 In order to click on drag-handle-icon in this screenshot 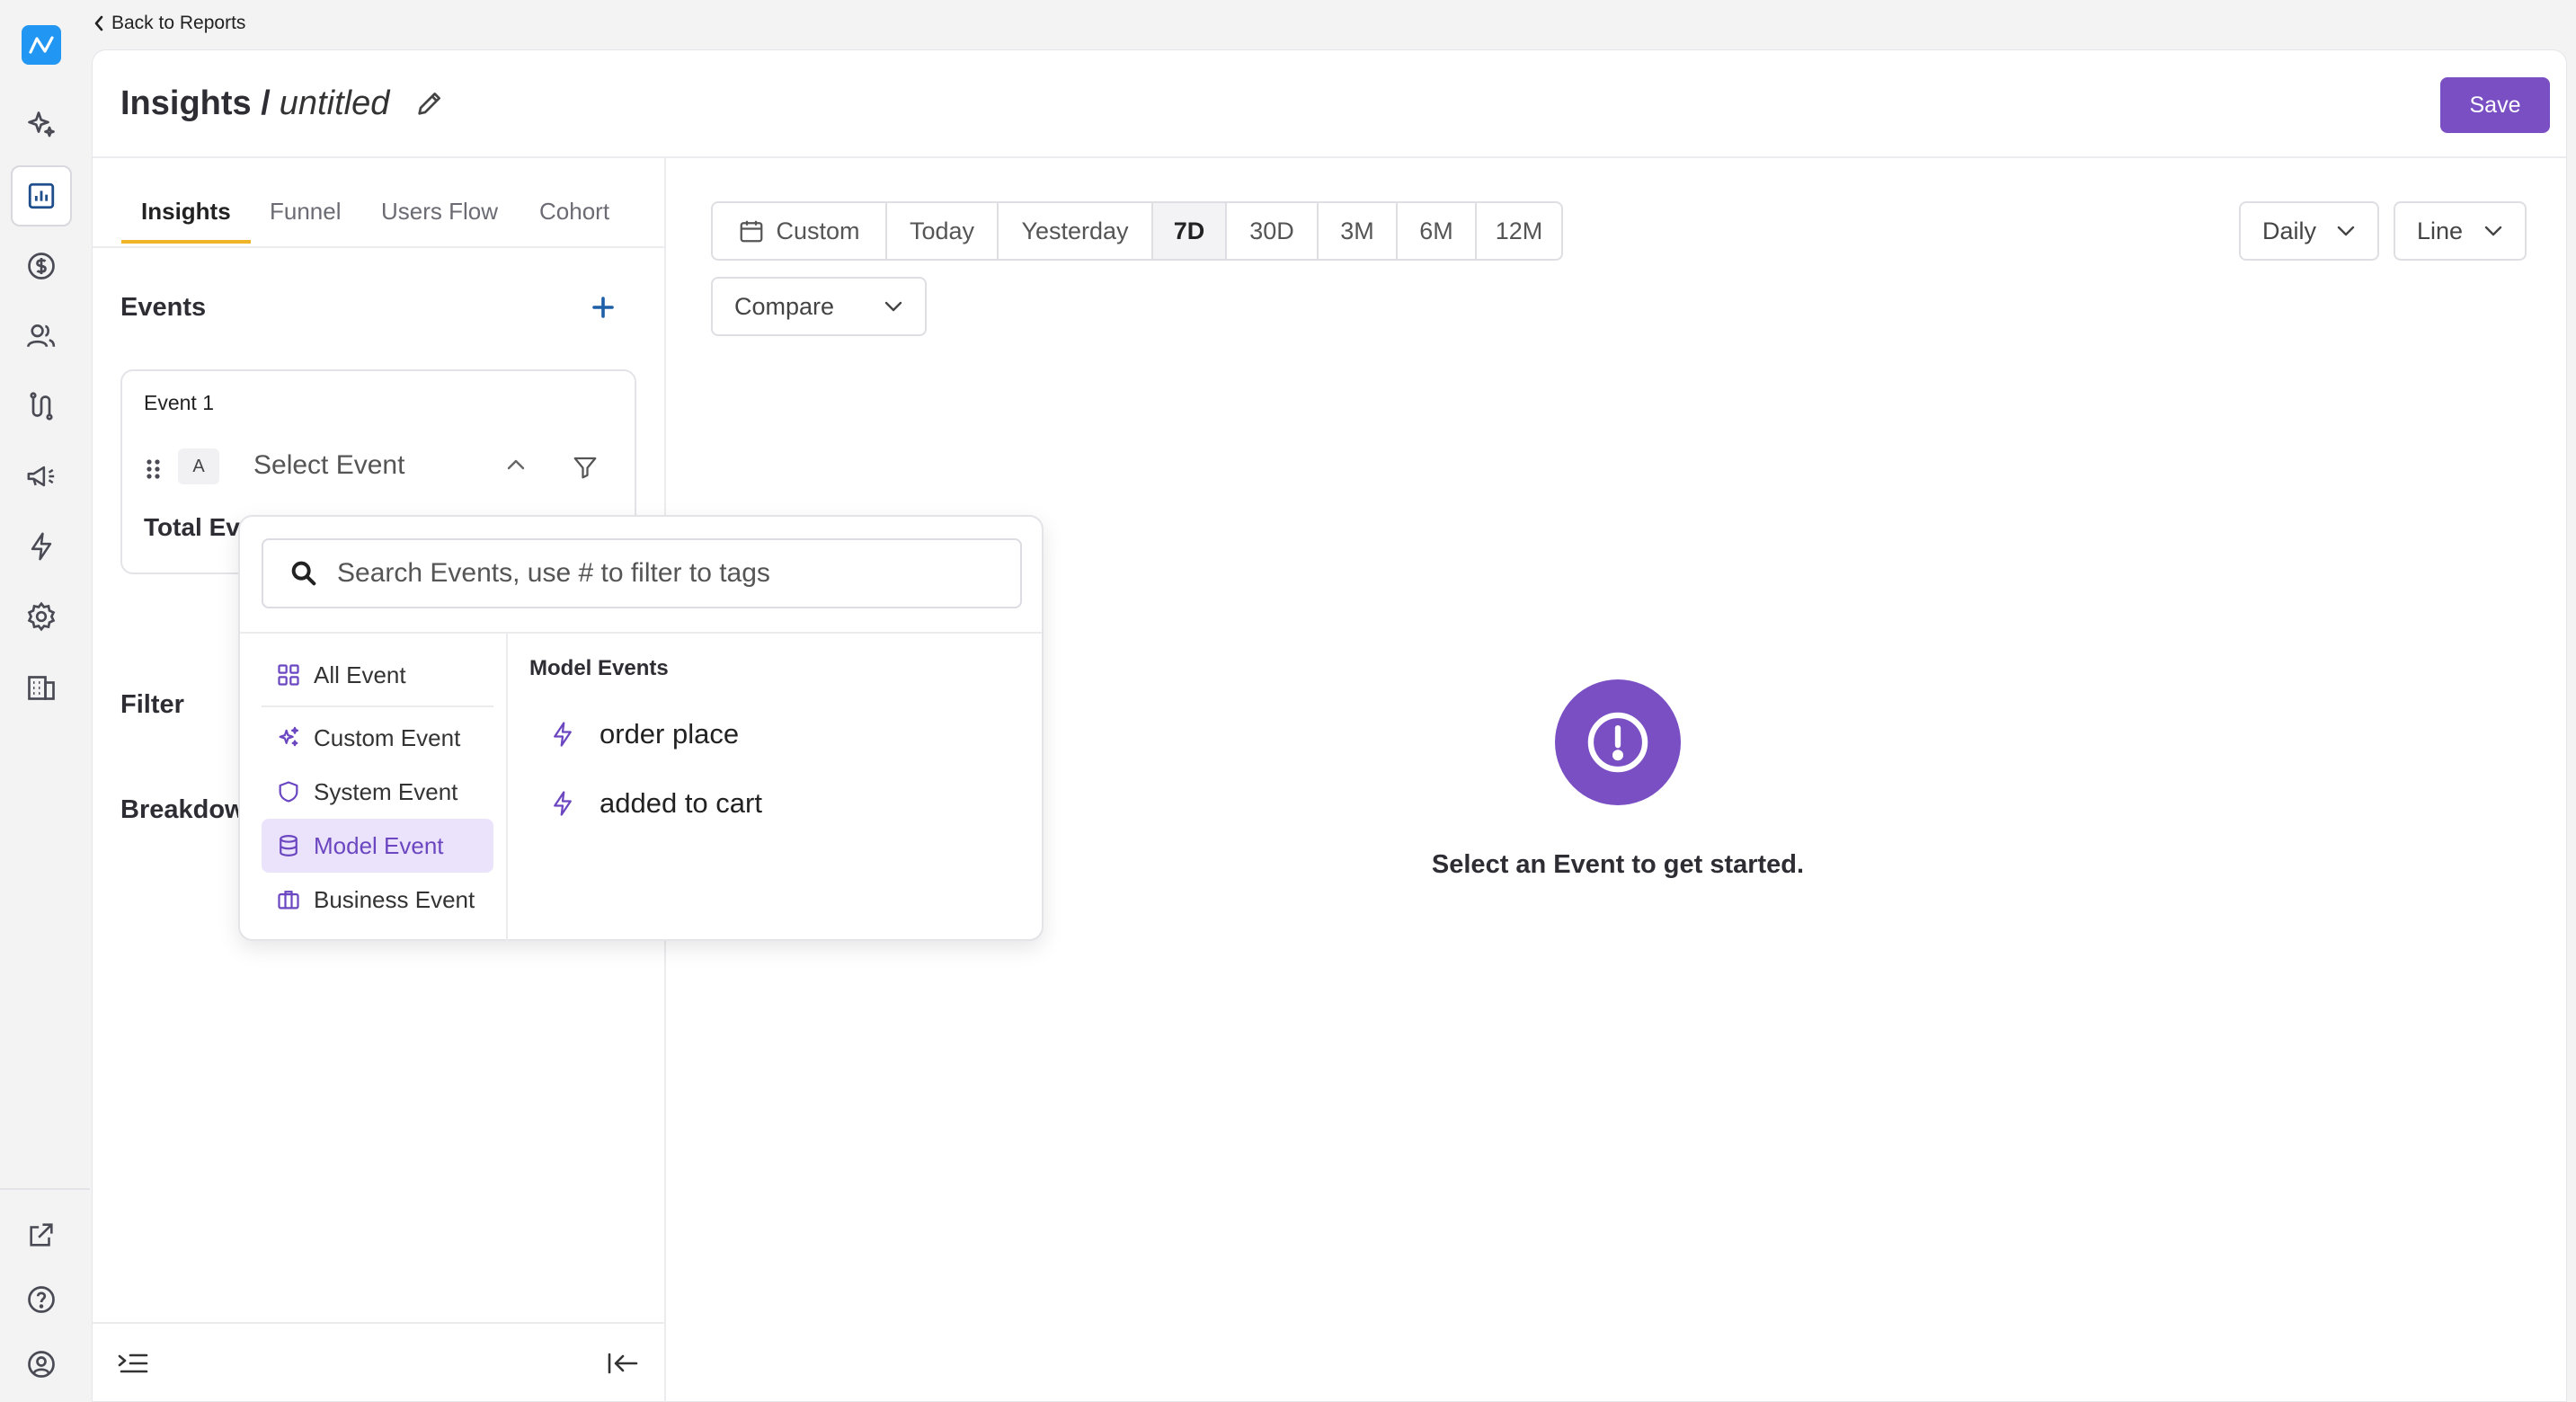, I will do `click(154, 469)`.